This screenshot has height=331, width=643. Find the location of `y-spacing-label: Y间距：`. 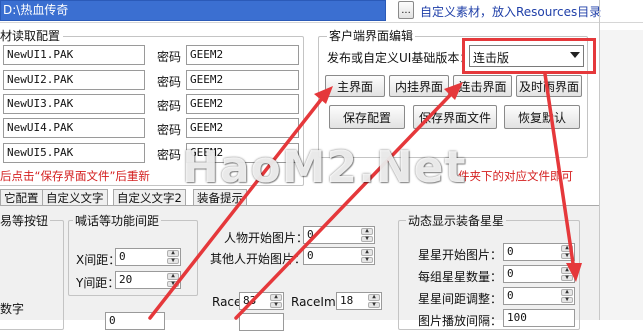

y-spacing-label: Y间距： is located at coordinates (98, 283).